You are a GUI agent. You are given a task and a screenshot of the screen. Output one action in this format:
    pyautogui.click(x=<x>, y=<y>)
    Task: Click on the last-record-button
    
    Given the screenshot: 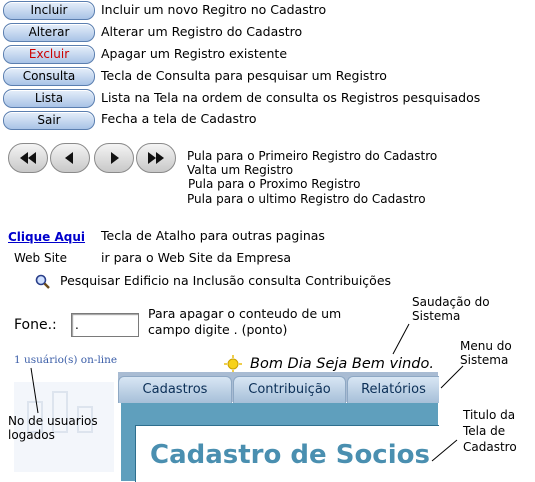 What is the action you would take?
    pyautogui.click(x=156, y=158)
    